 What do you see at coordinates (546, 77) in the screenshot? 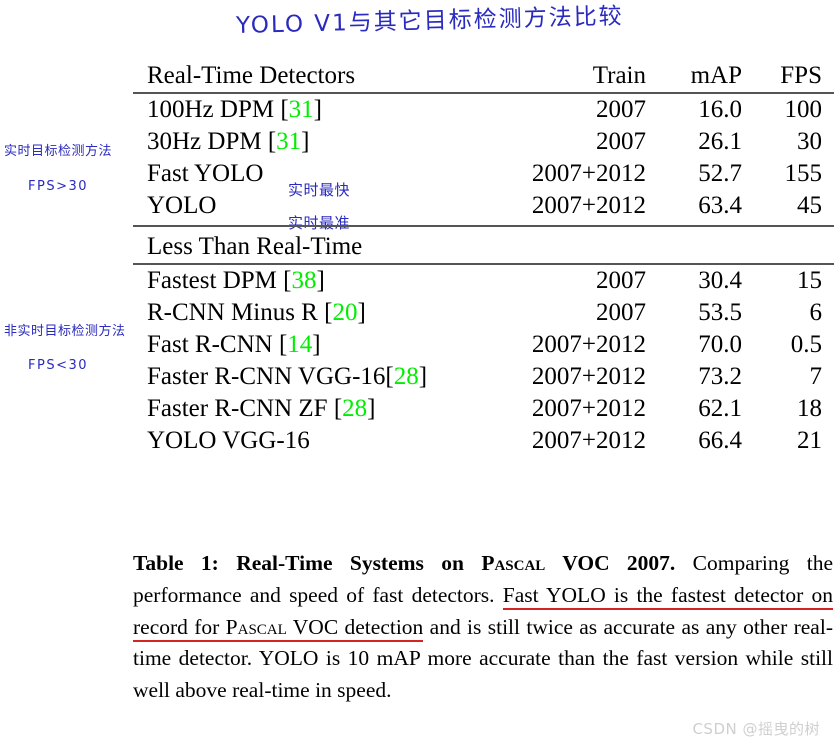
I see `column-header-train: Train` at bounding box center [546, 77].